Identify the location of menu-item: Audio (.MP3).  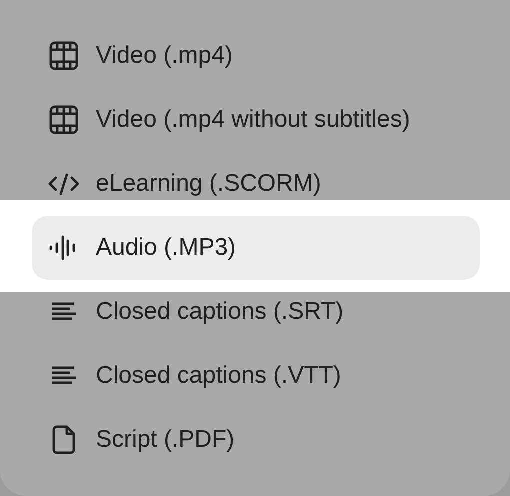
(256, 248).